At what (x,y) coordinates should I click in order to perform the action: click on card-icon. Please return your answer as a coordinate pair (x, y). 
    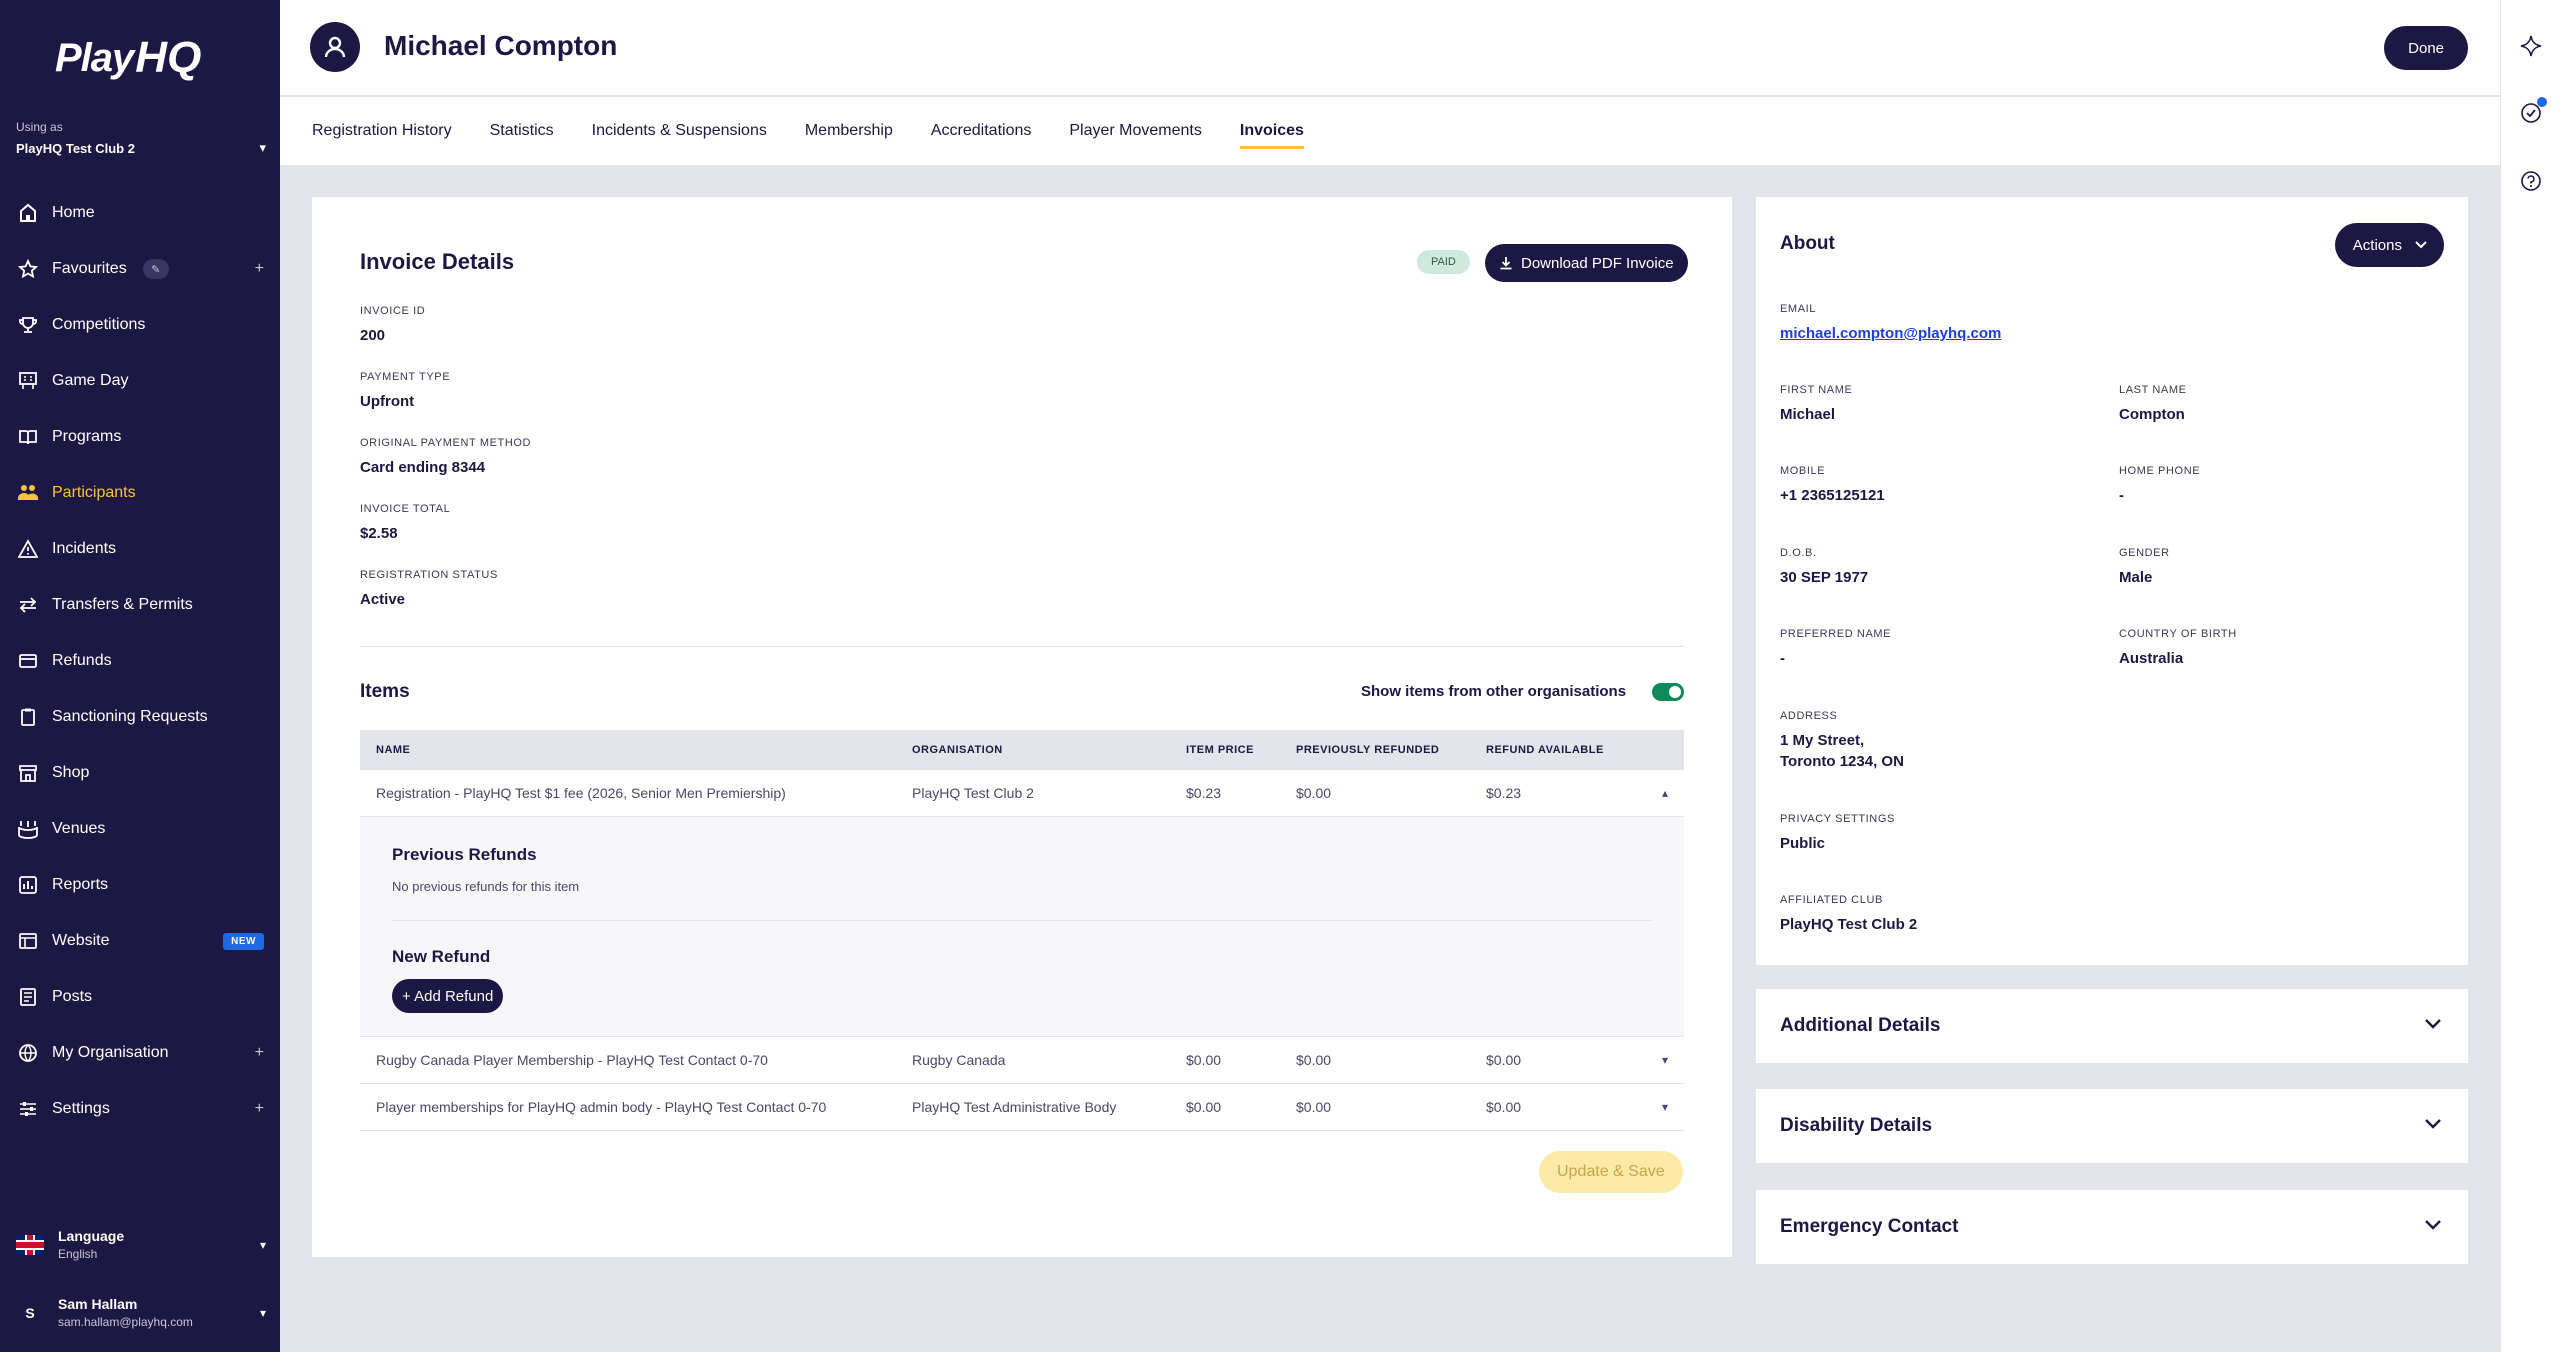
    Looking at the image, I should click on (28, 661).